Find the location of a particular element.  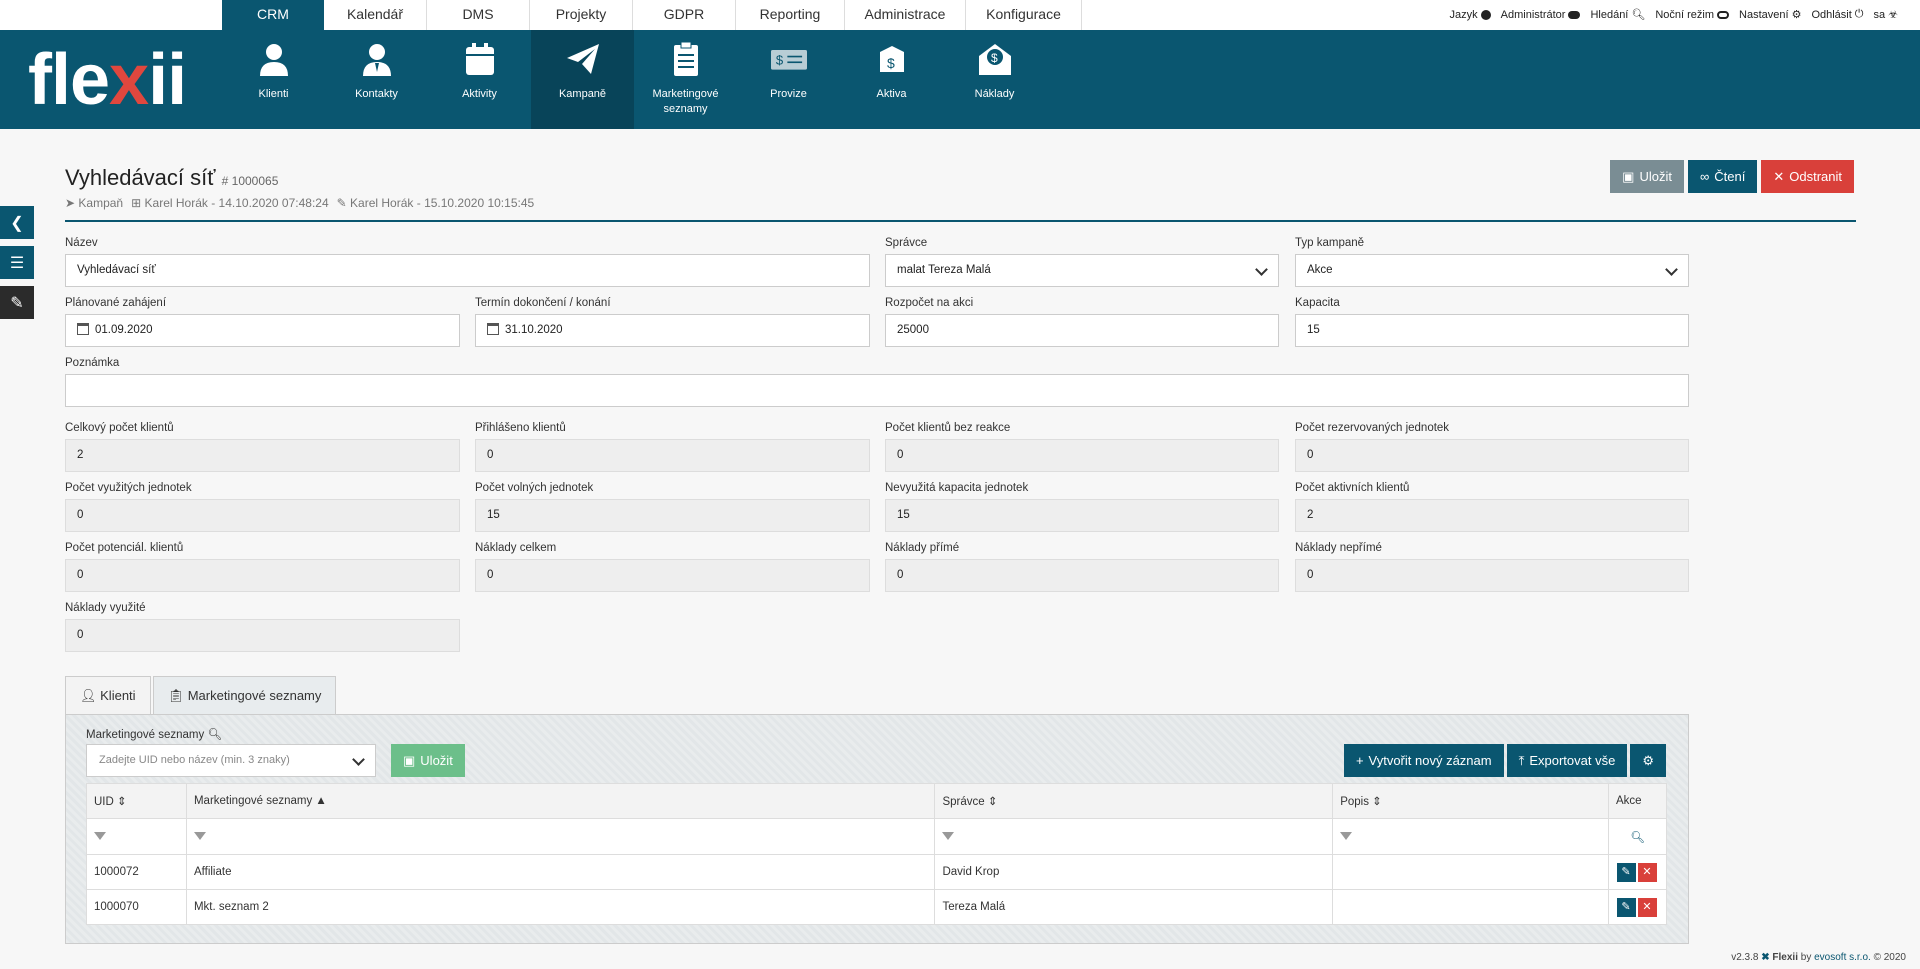

ml-search-label: Marketingové seznamy 🔍︎ is located at coordinates (154, 734).